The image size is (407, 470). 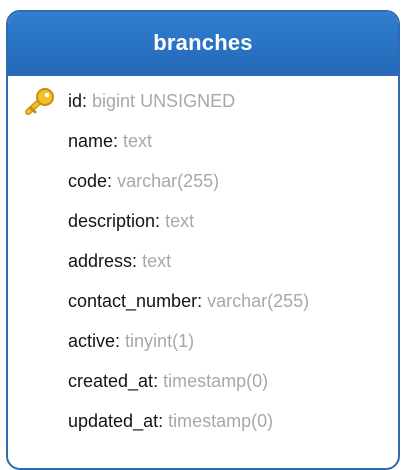 What do you see at coordinates (203, 221) in the screenshot?
I see `field-row-description: description: text` at bounding box center [203, 221].